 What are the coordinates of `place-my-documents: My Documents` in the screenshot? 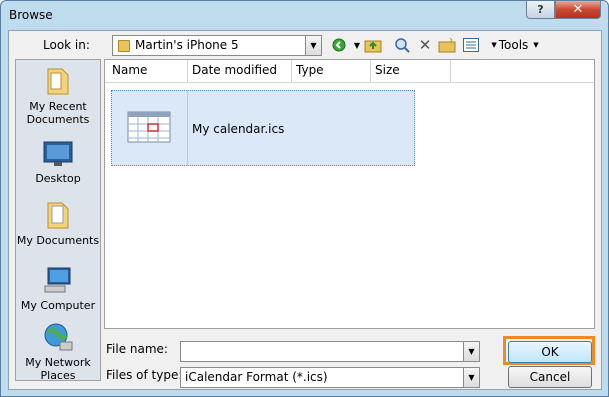 It's located at (58, 223).